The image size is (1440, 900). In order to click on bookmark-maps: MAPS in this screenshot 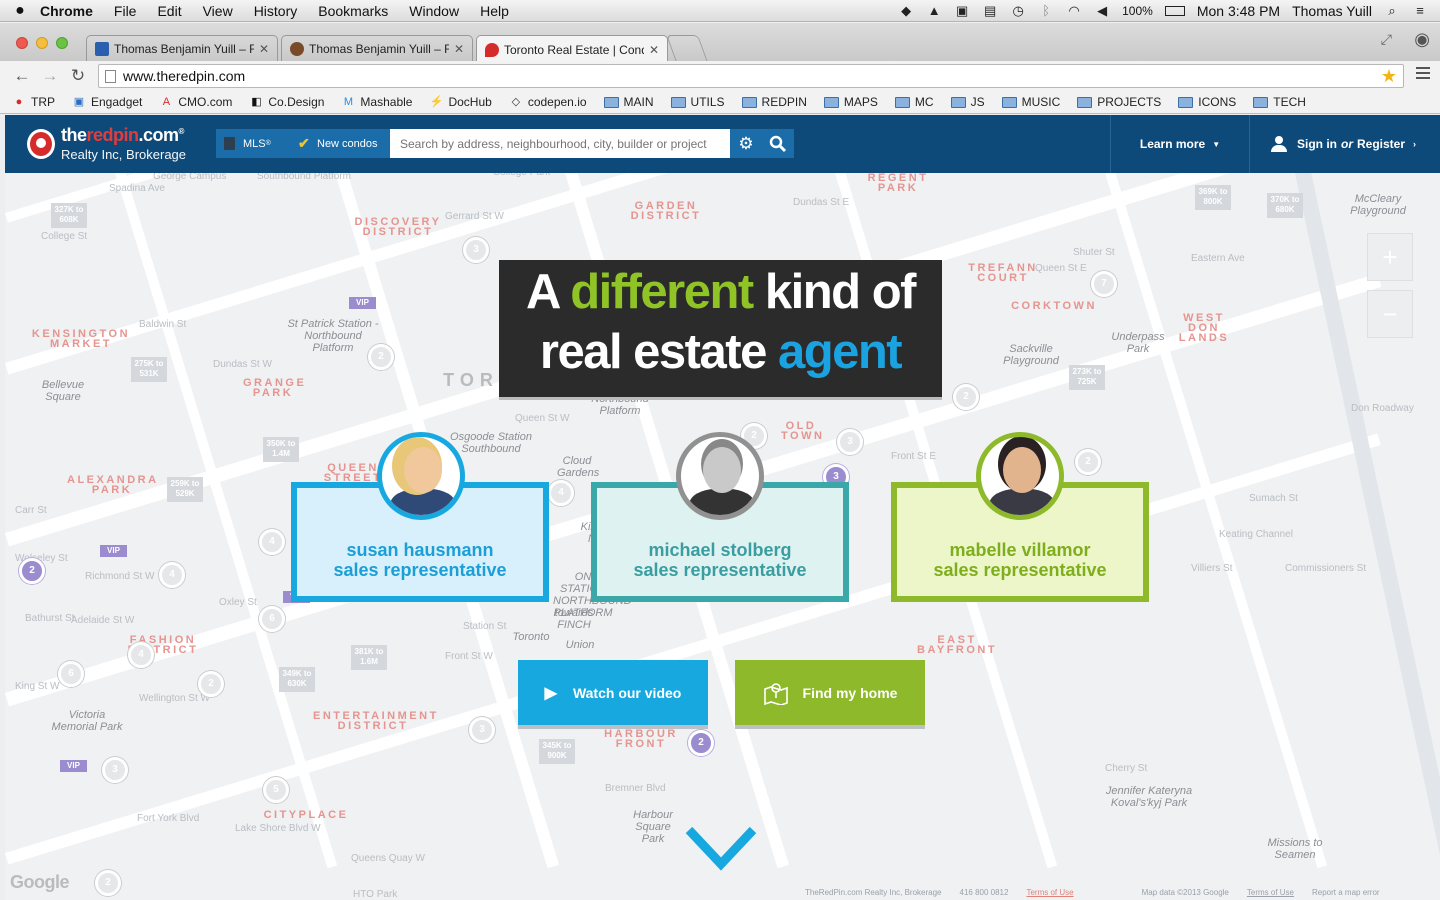, I will do `click(850, 102)`.